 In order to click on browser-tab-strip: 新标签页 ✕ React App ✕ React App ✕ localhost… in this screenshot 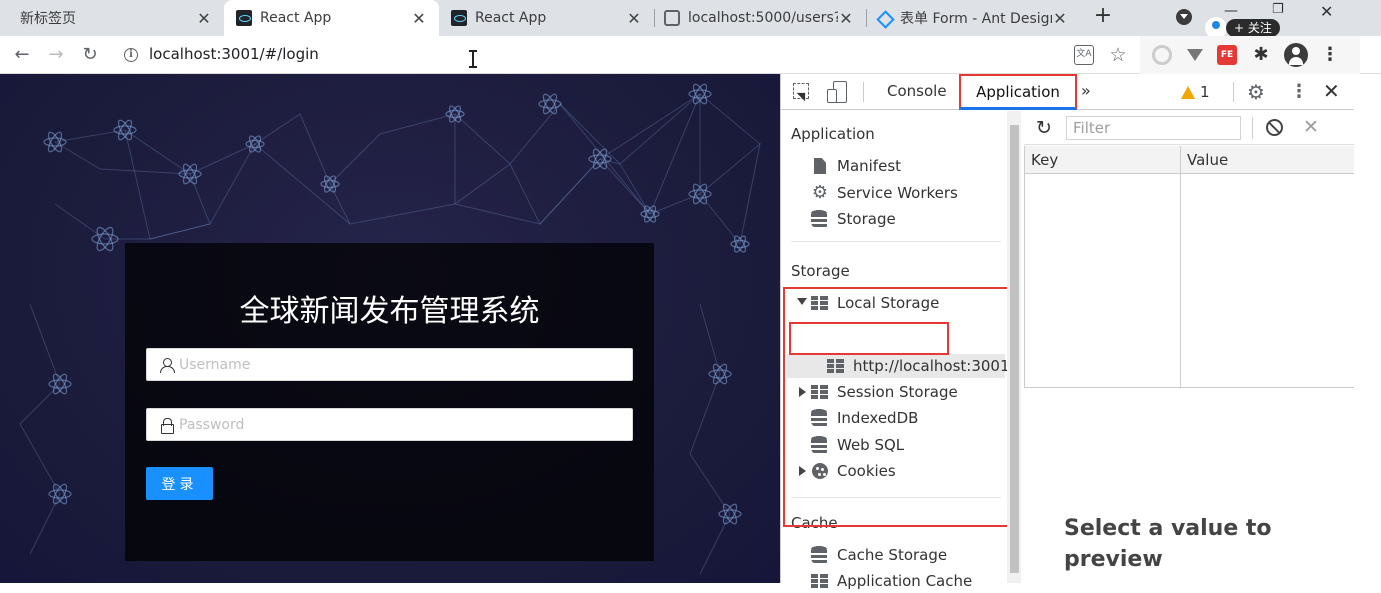, I will do `click(690, 20)`.